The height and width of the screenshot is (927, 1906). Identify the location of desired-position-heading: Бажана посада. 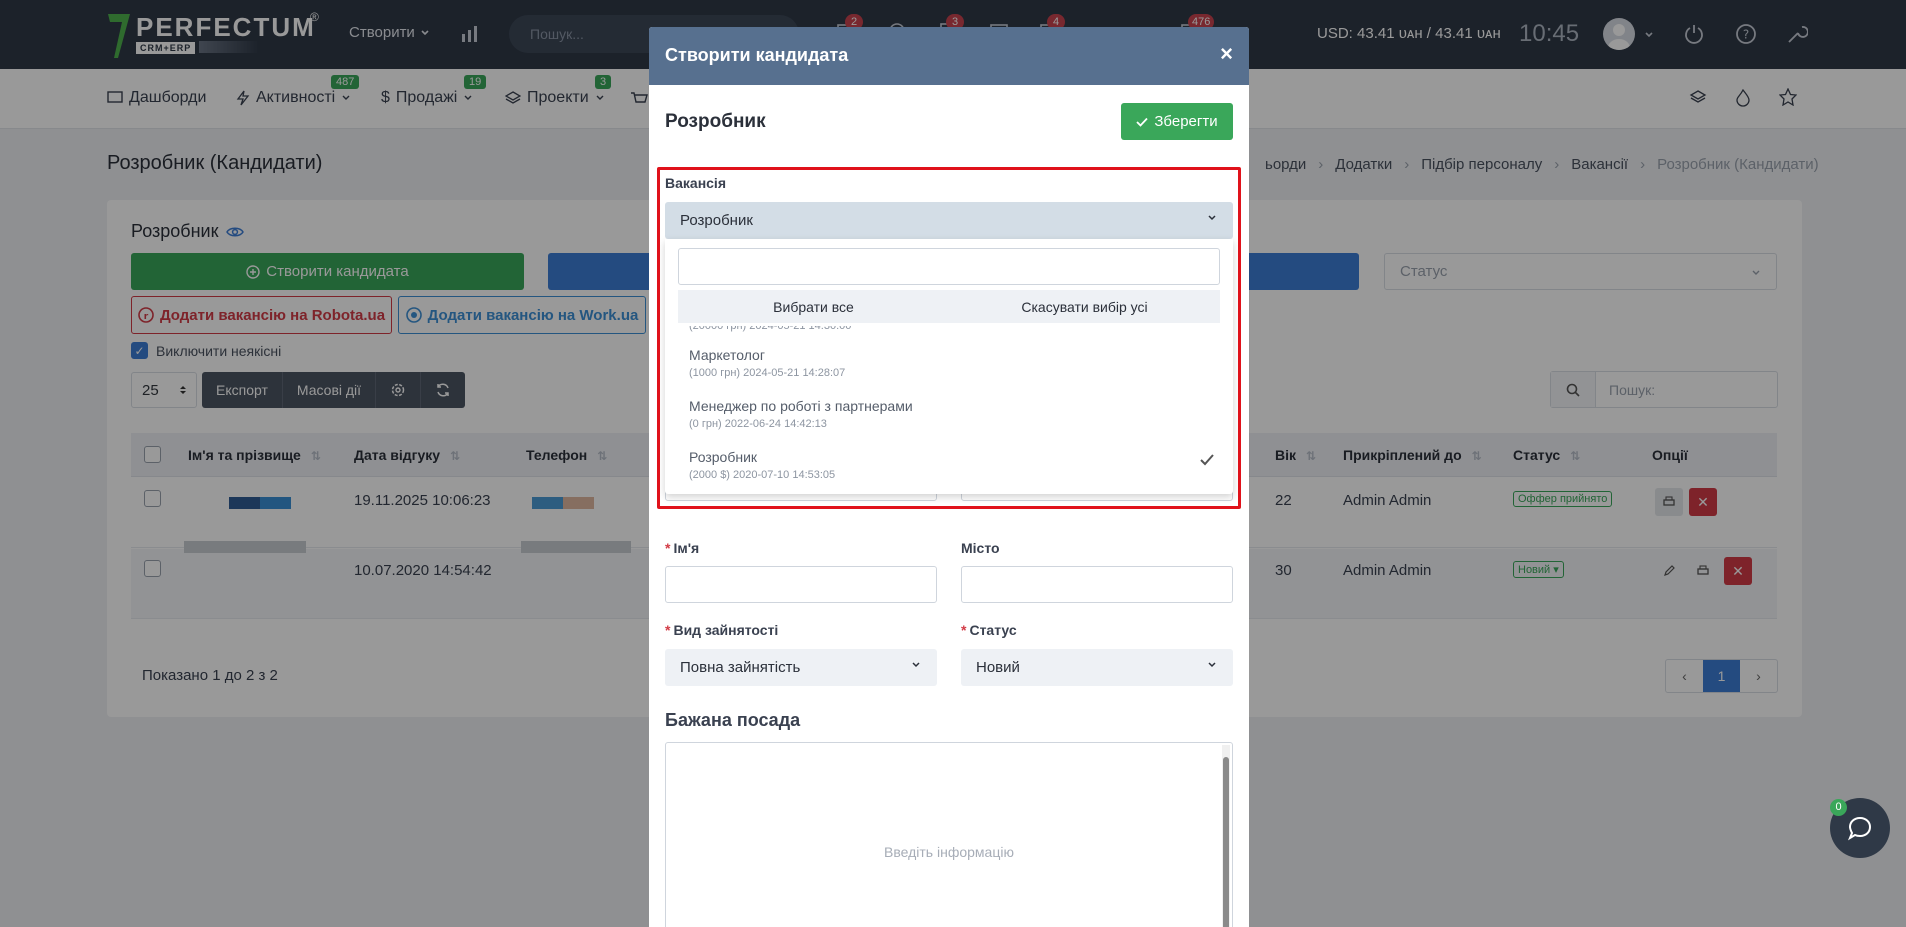
(733, 720).